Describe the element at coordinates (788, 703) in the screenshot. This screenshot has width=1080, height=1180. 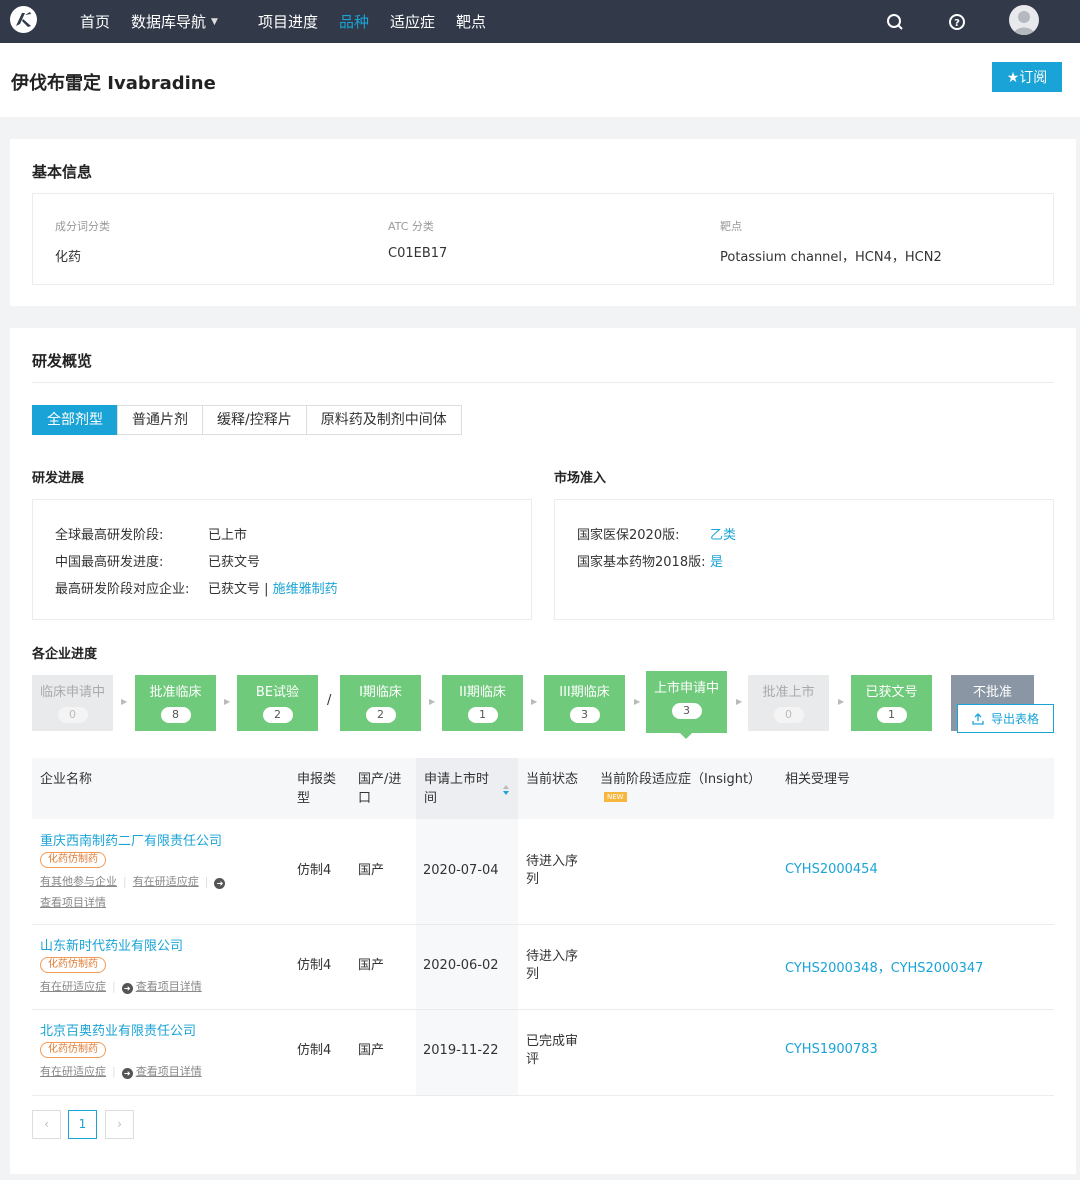
I see `stage-marketing-approved: 批准上市 0` at that location.